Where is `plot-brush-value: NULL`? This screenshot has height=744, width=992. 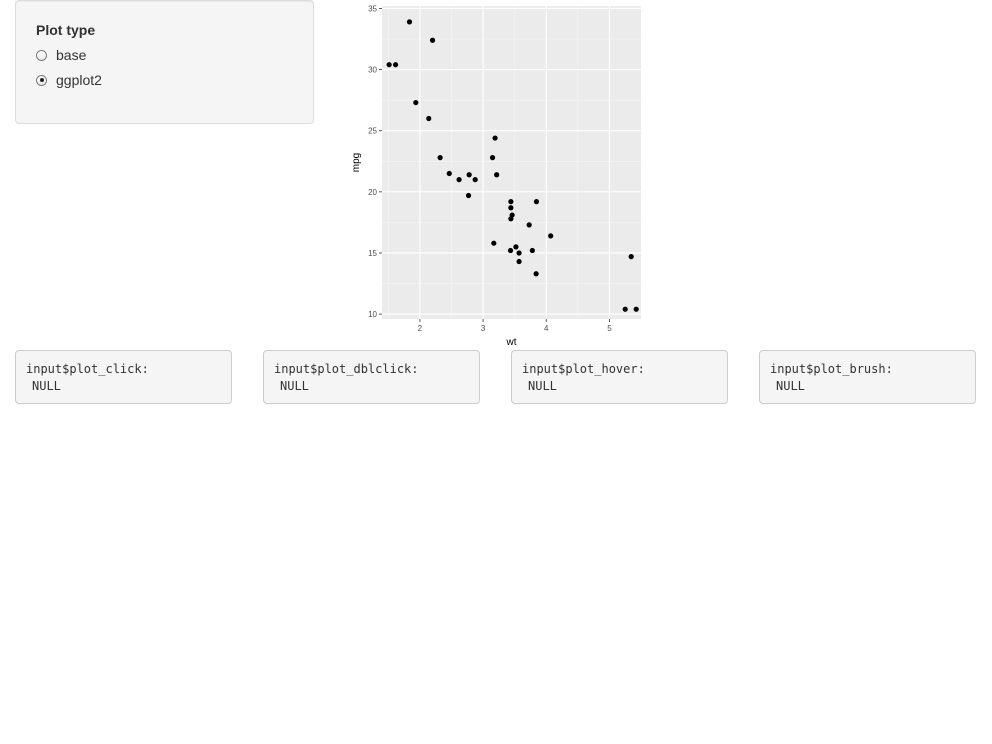 plot-brush-value: NULL is located at coordinates (790, 386).